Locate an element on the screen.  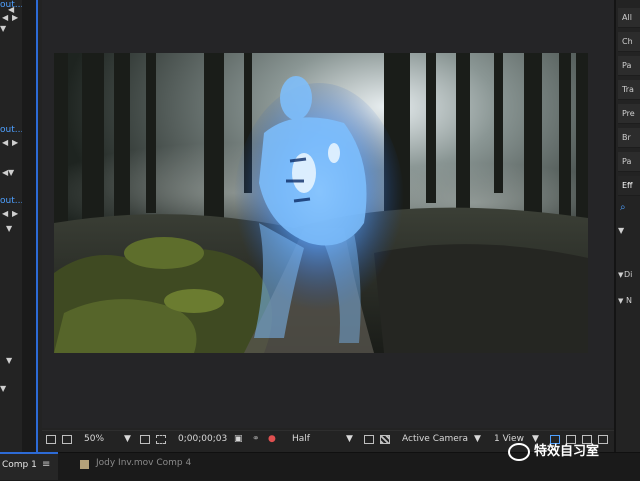
zoom-select: 50% is located at coordinates (94, 439).